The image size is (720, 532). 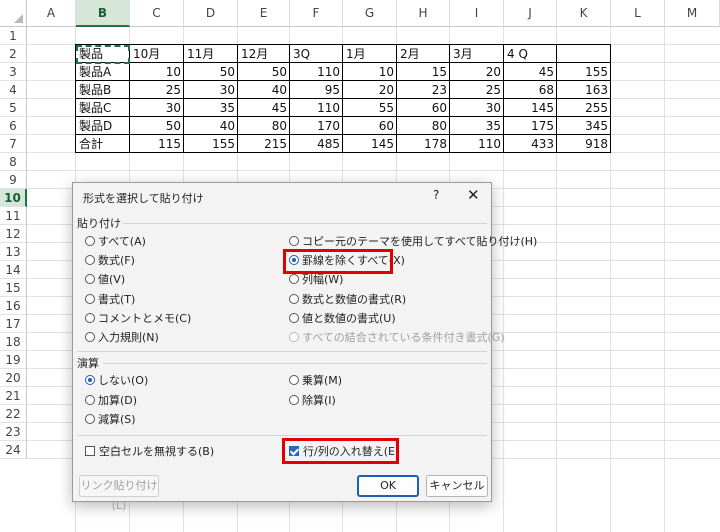 I want to click on column-header-l: L, so click(x=638, y=13).